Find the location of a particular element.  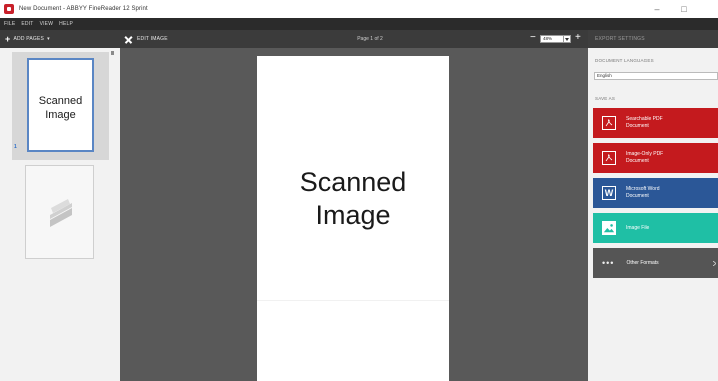

minimize-button: – is located at coordinates (657, 9).